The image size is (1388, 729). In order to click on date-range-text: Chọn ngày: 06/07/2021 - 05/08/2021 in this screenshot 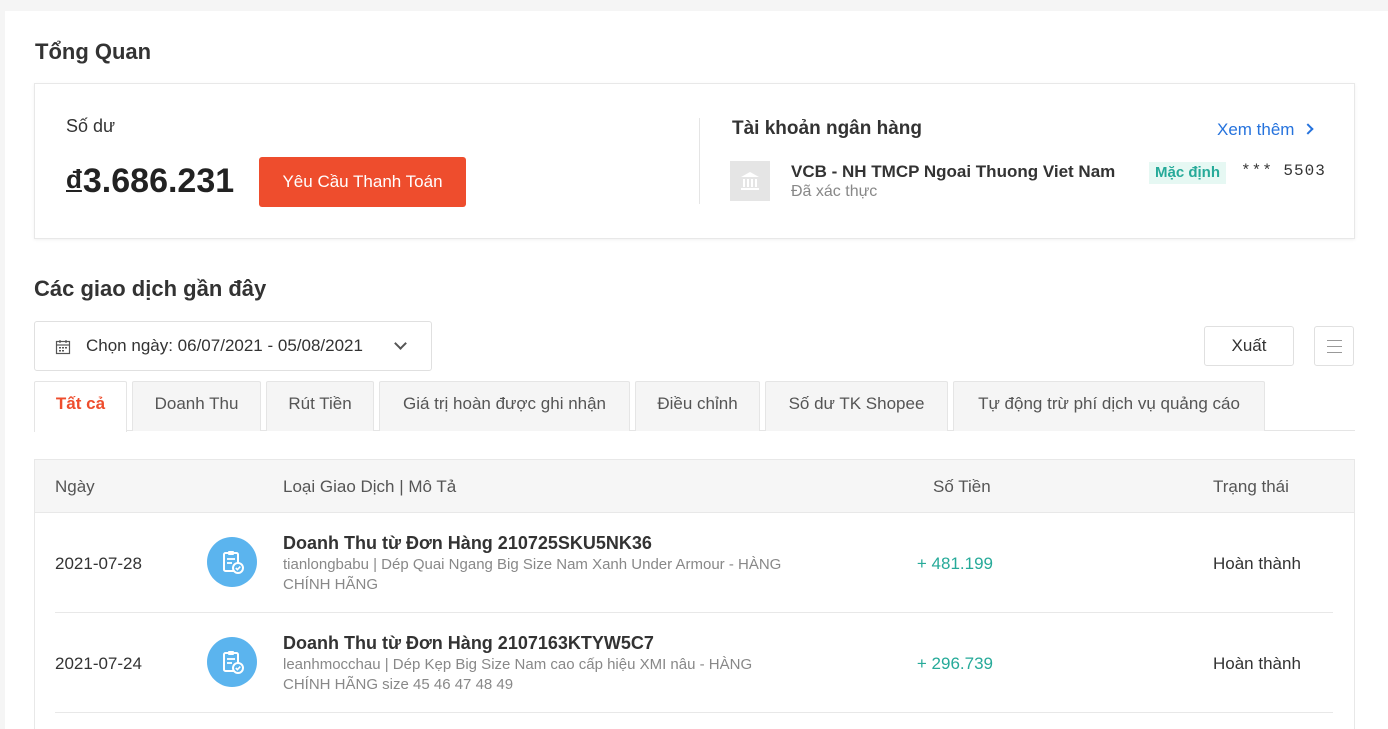, I will do `click(224, 345)`.